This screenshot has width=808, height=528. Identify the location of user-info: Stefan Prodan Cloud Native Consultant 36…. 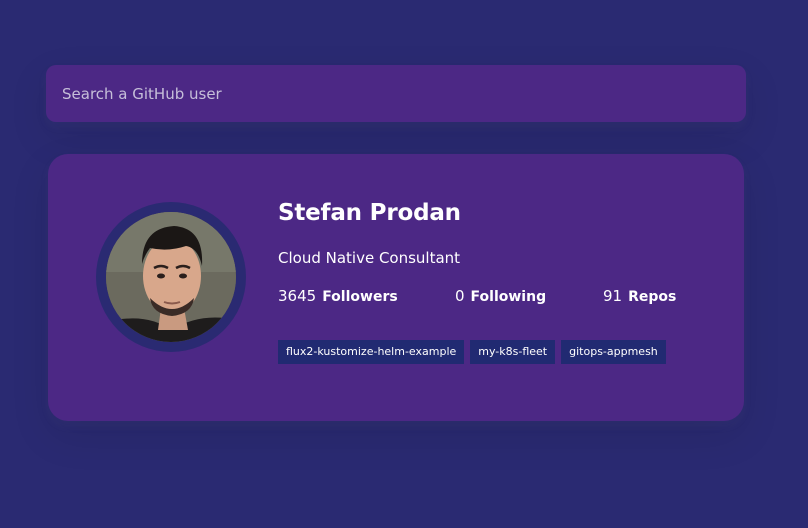
(498, 254).